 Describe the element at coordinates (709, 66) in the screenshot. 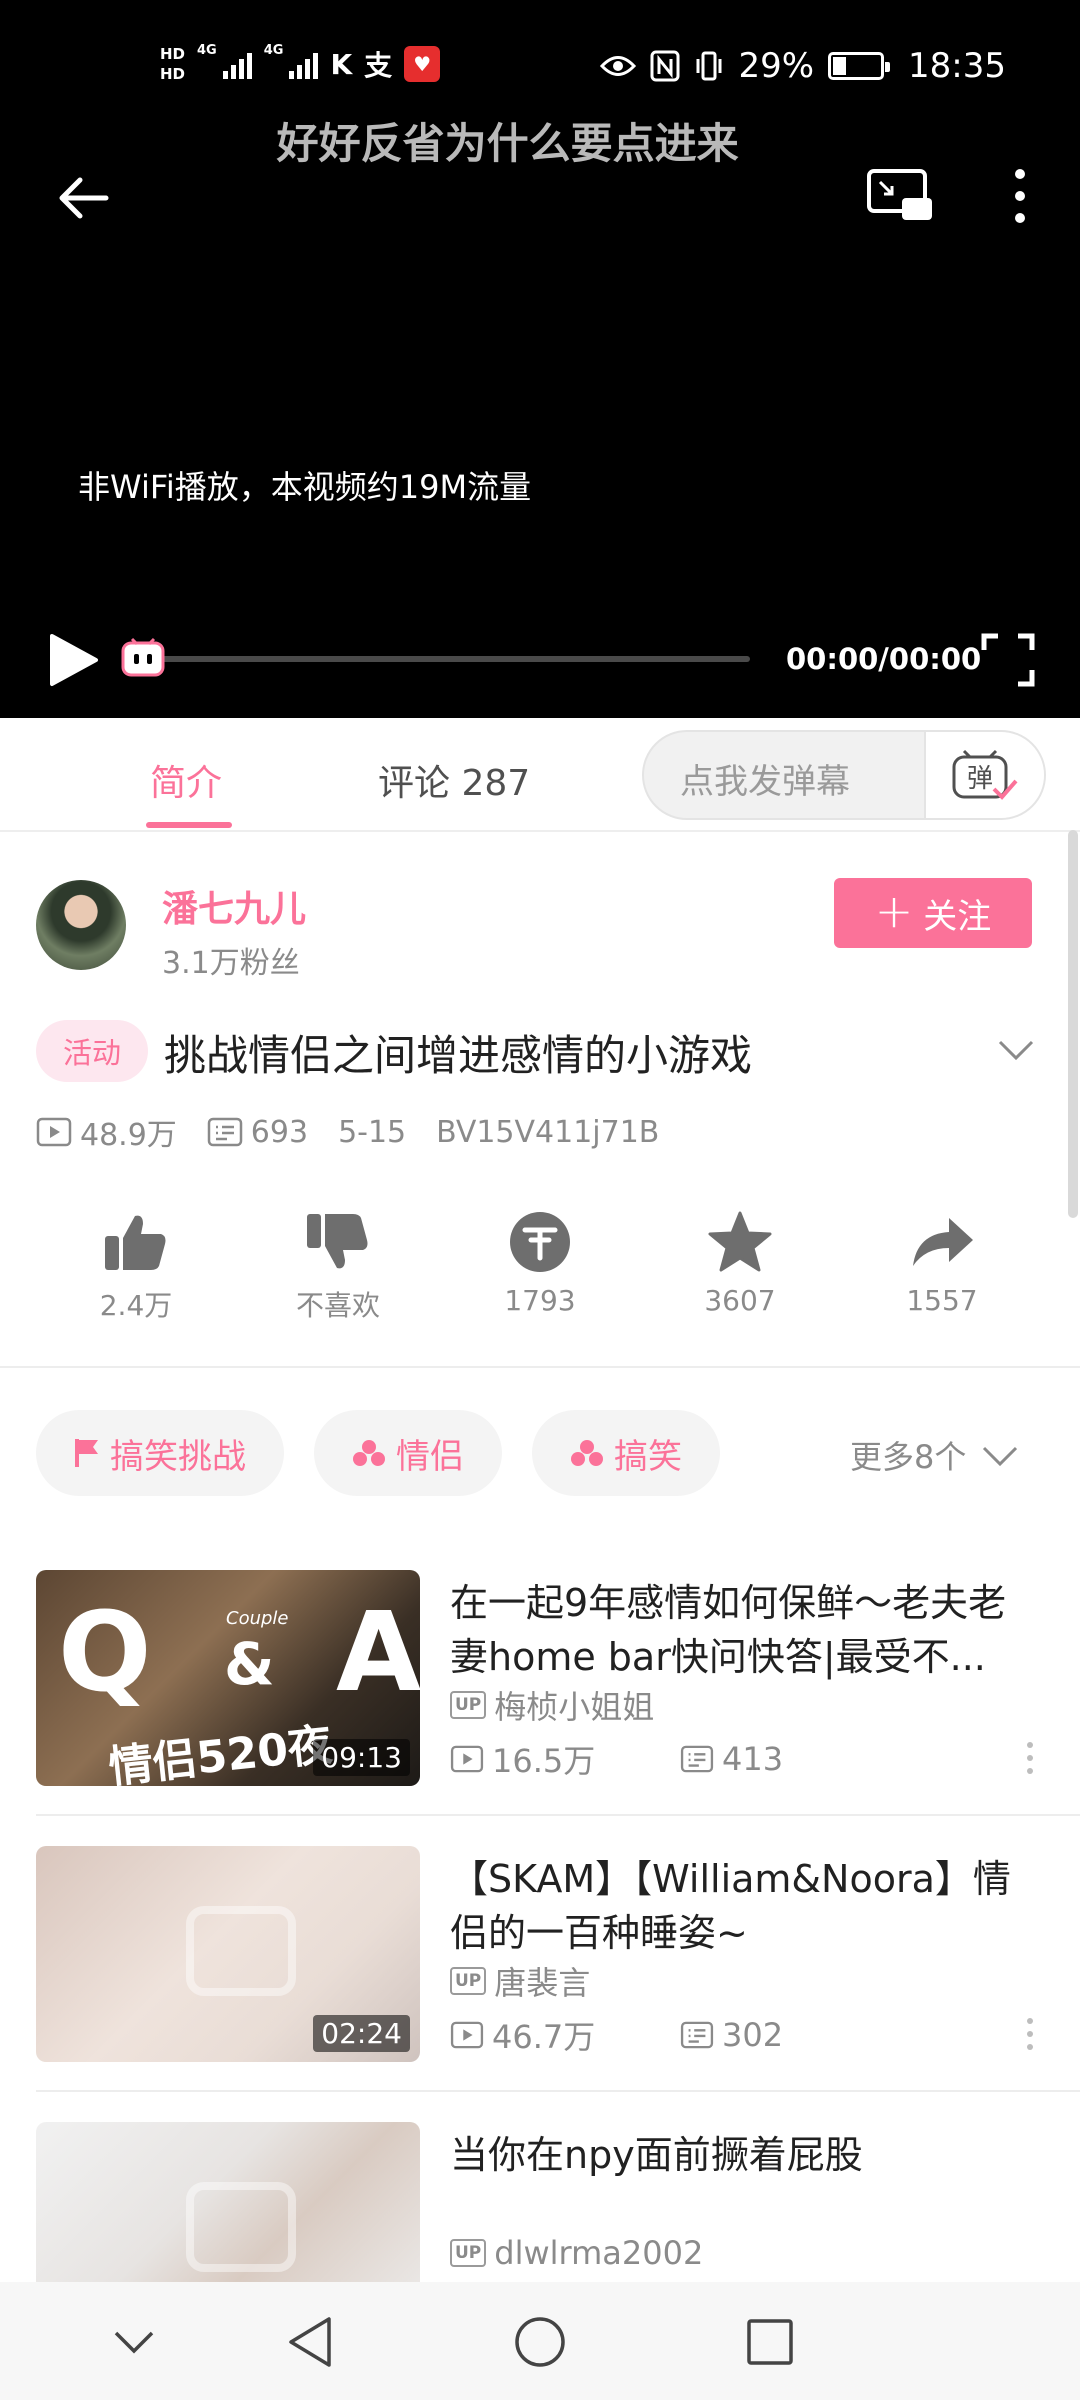

I see `vibrate-icon` at that location.